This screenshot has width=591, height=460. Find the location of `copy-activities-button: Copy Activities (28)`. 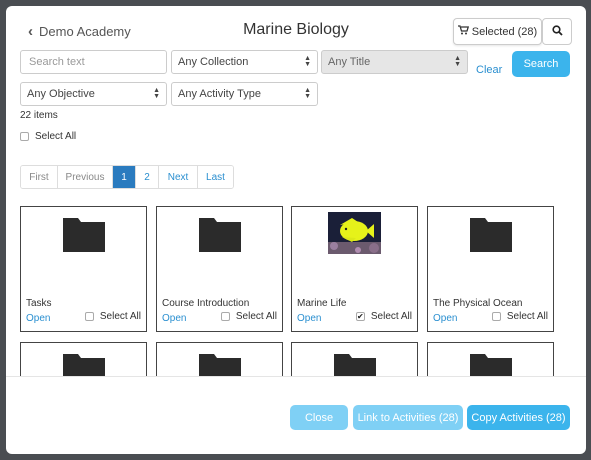

copy-activities-button: Copy Activities (28) is located at coordinates (518, 417).